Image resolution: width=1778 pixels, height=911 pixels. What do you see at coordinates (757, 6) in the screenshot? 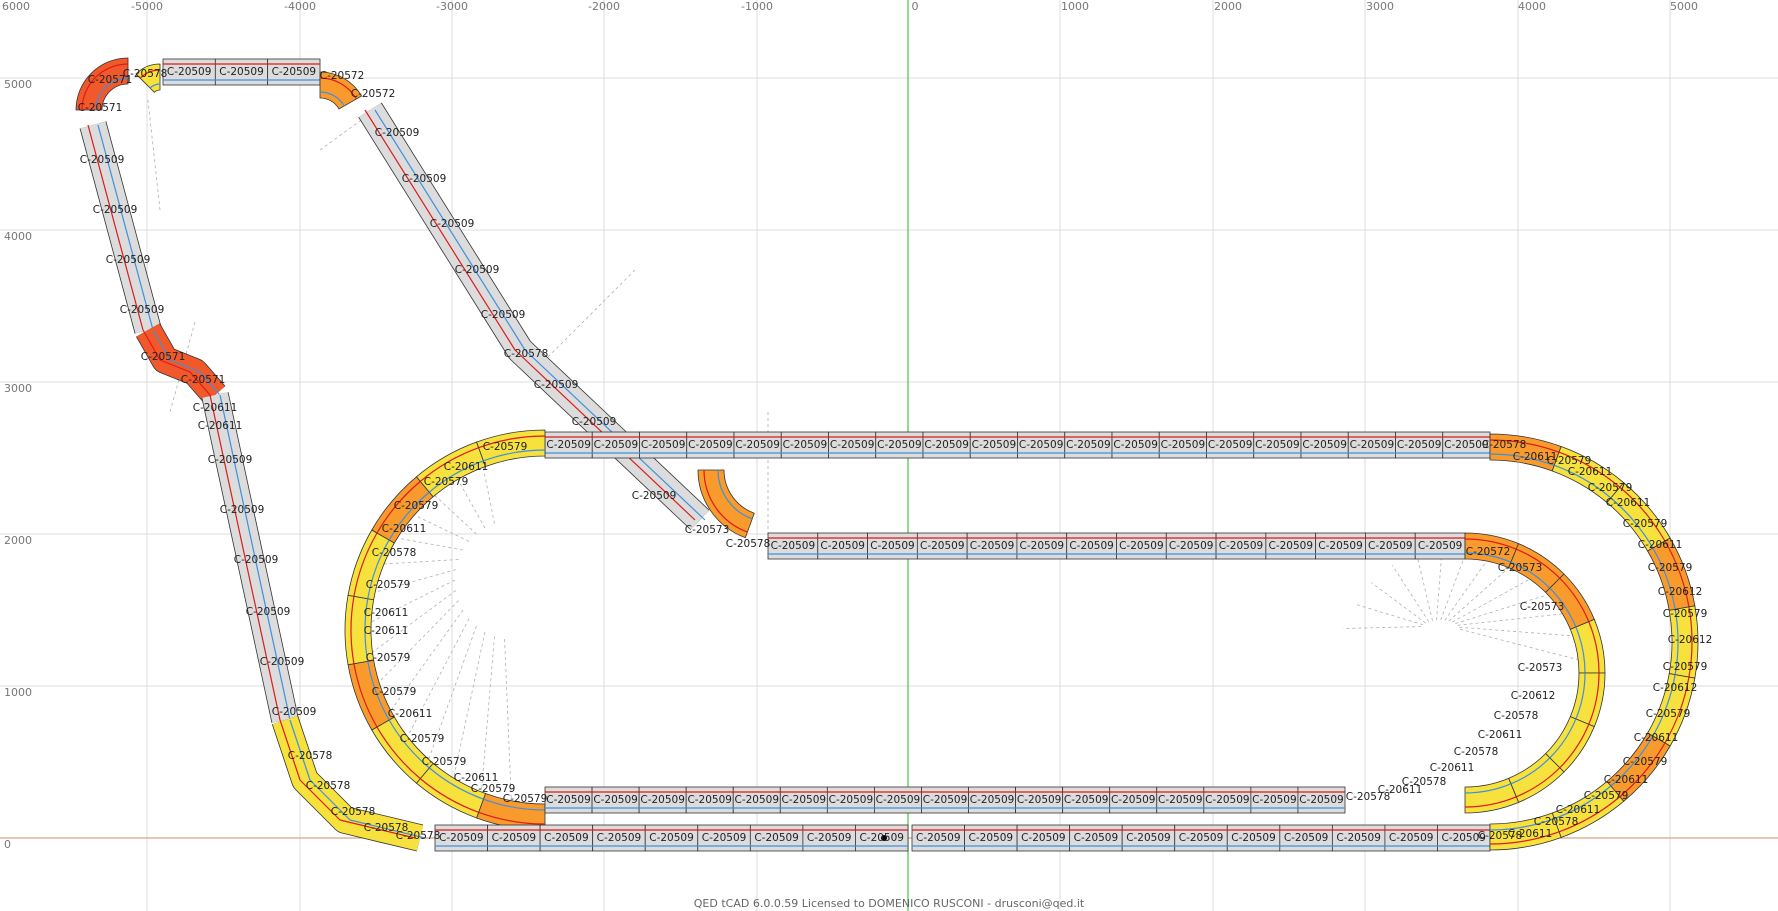
I see `x-label-5: -1000` at bounding box center [757, 6].